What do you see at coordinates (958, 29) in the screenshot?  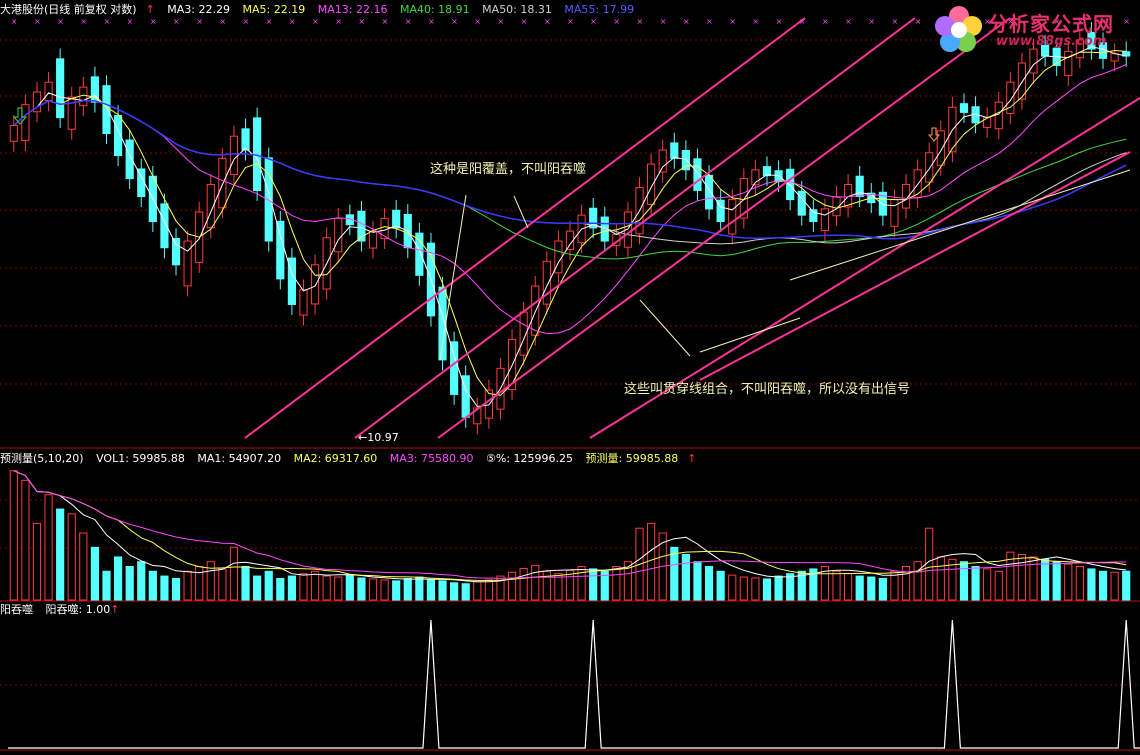 I see `flower-logo-icon` at bounding box center [958, 29].